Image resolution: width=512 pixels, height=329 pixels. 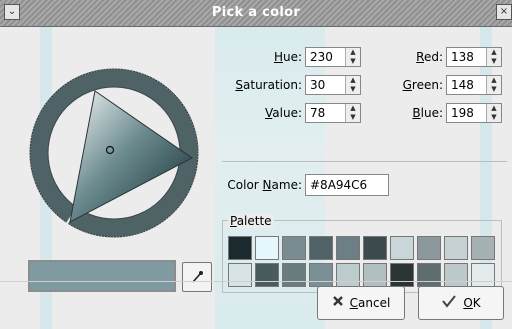 What do you see at coordinates (352, 85) in the screenshot?
I see `saturation-spin-arrows: ▲ ▼` at bounding box center [352, 85].